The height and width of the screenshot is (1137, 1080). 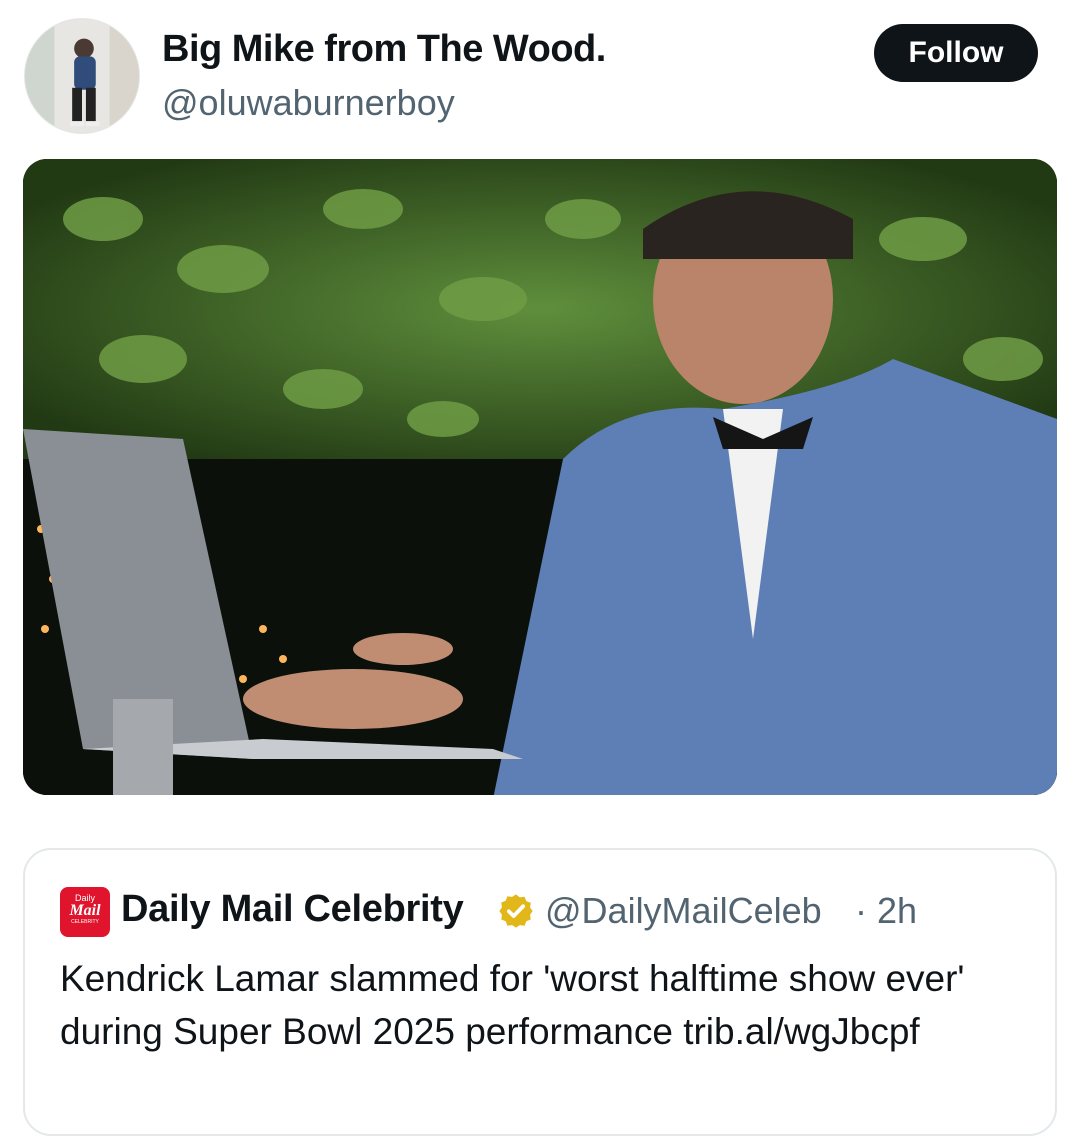 I want to click on logo-line2: Mail, so click(x=85, y=910).